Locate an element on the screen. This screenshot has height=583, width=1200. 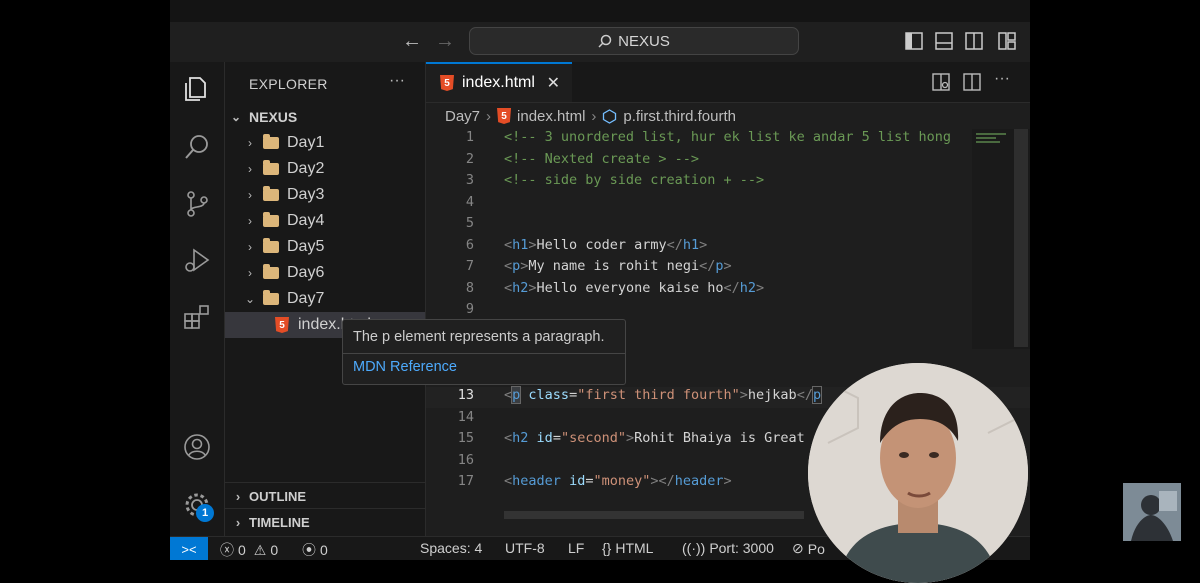
folder-label: Day7 is located at coordinates (306, 298).